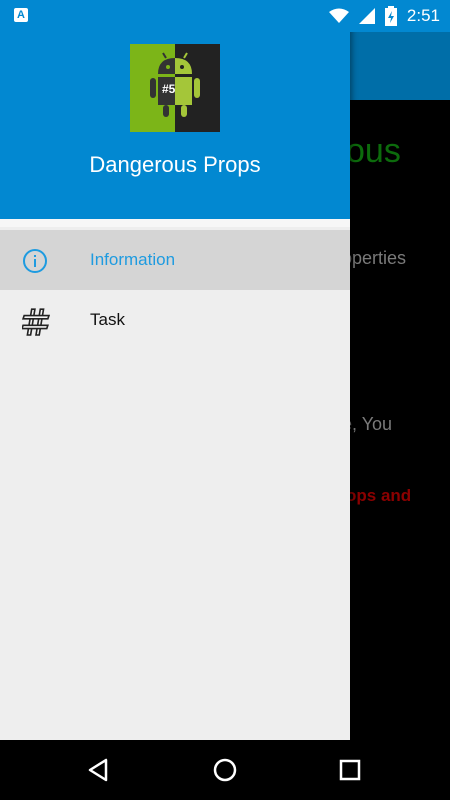  I want to click on home-button, so click(225, 770).